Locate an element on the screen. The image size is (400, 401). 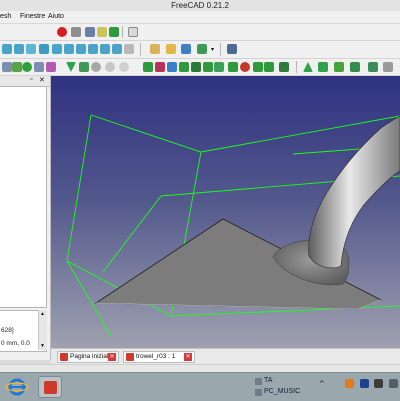
chevron-down-icon: ▾ is located at coordinates (213, 49).